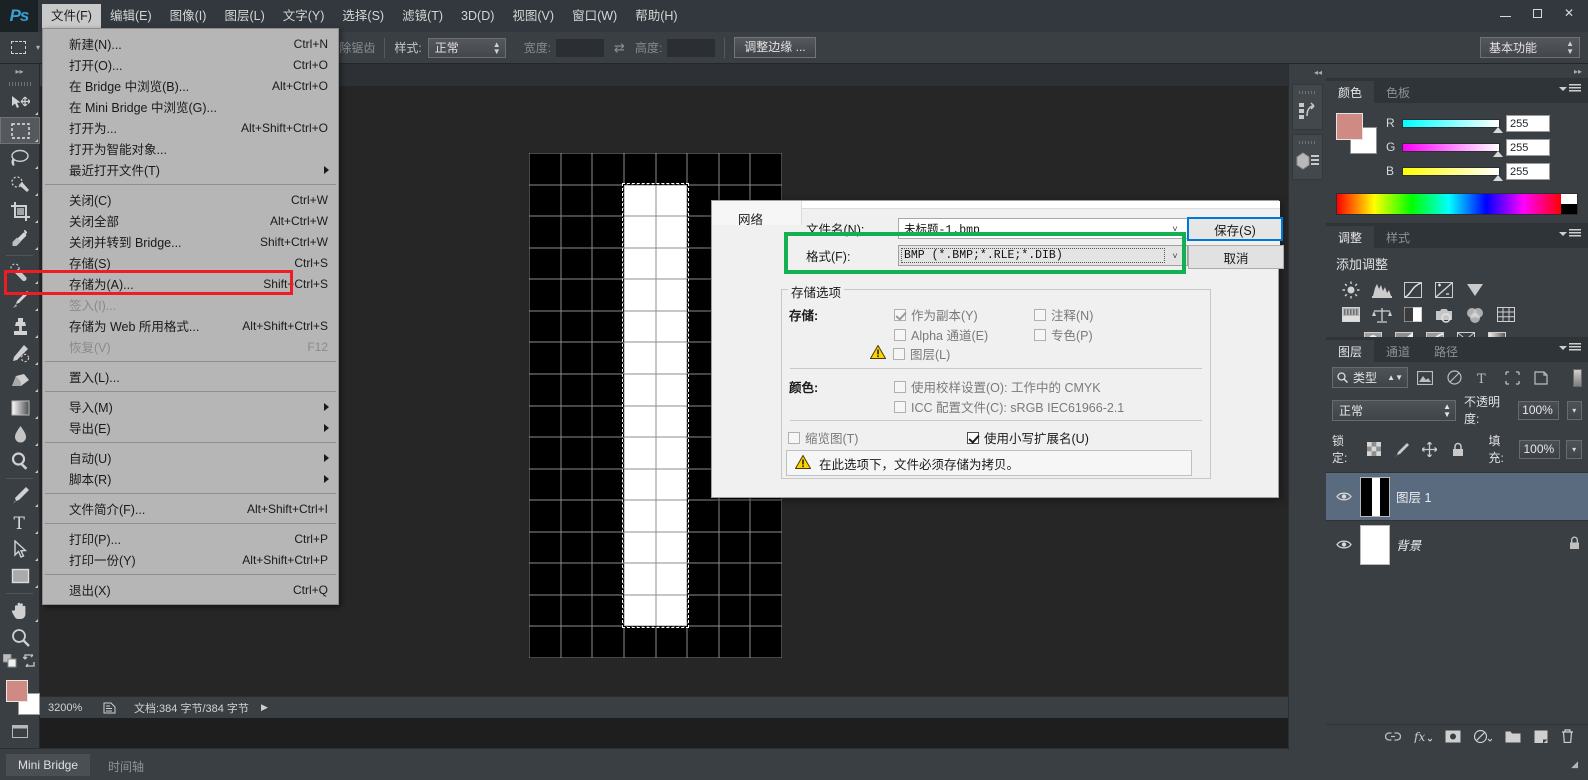 Image resolution: width=1588 pixels, height=780 pixels. I want to click on white-black-chips, so click(1569, 204).